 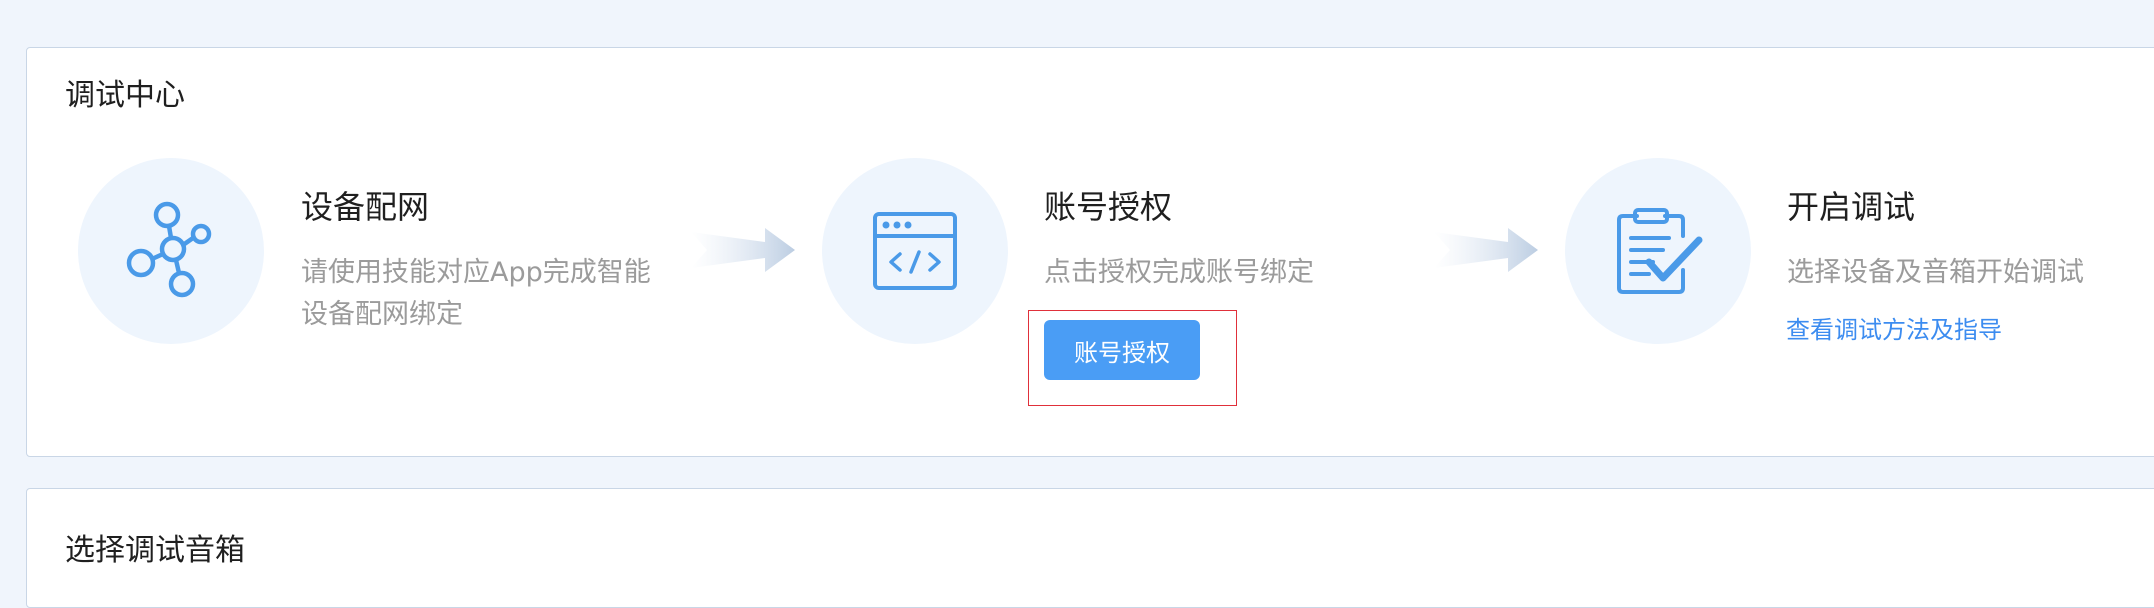 What do you see at coordinates (382, 314) in the screenshot?
I see `step-network-desc-line2: 设备配网绑定` at bounding box center [382, 314].